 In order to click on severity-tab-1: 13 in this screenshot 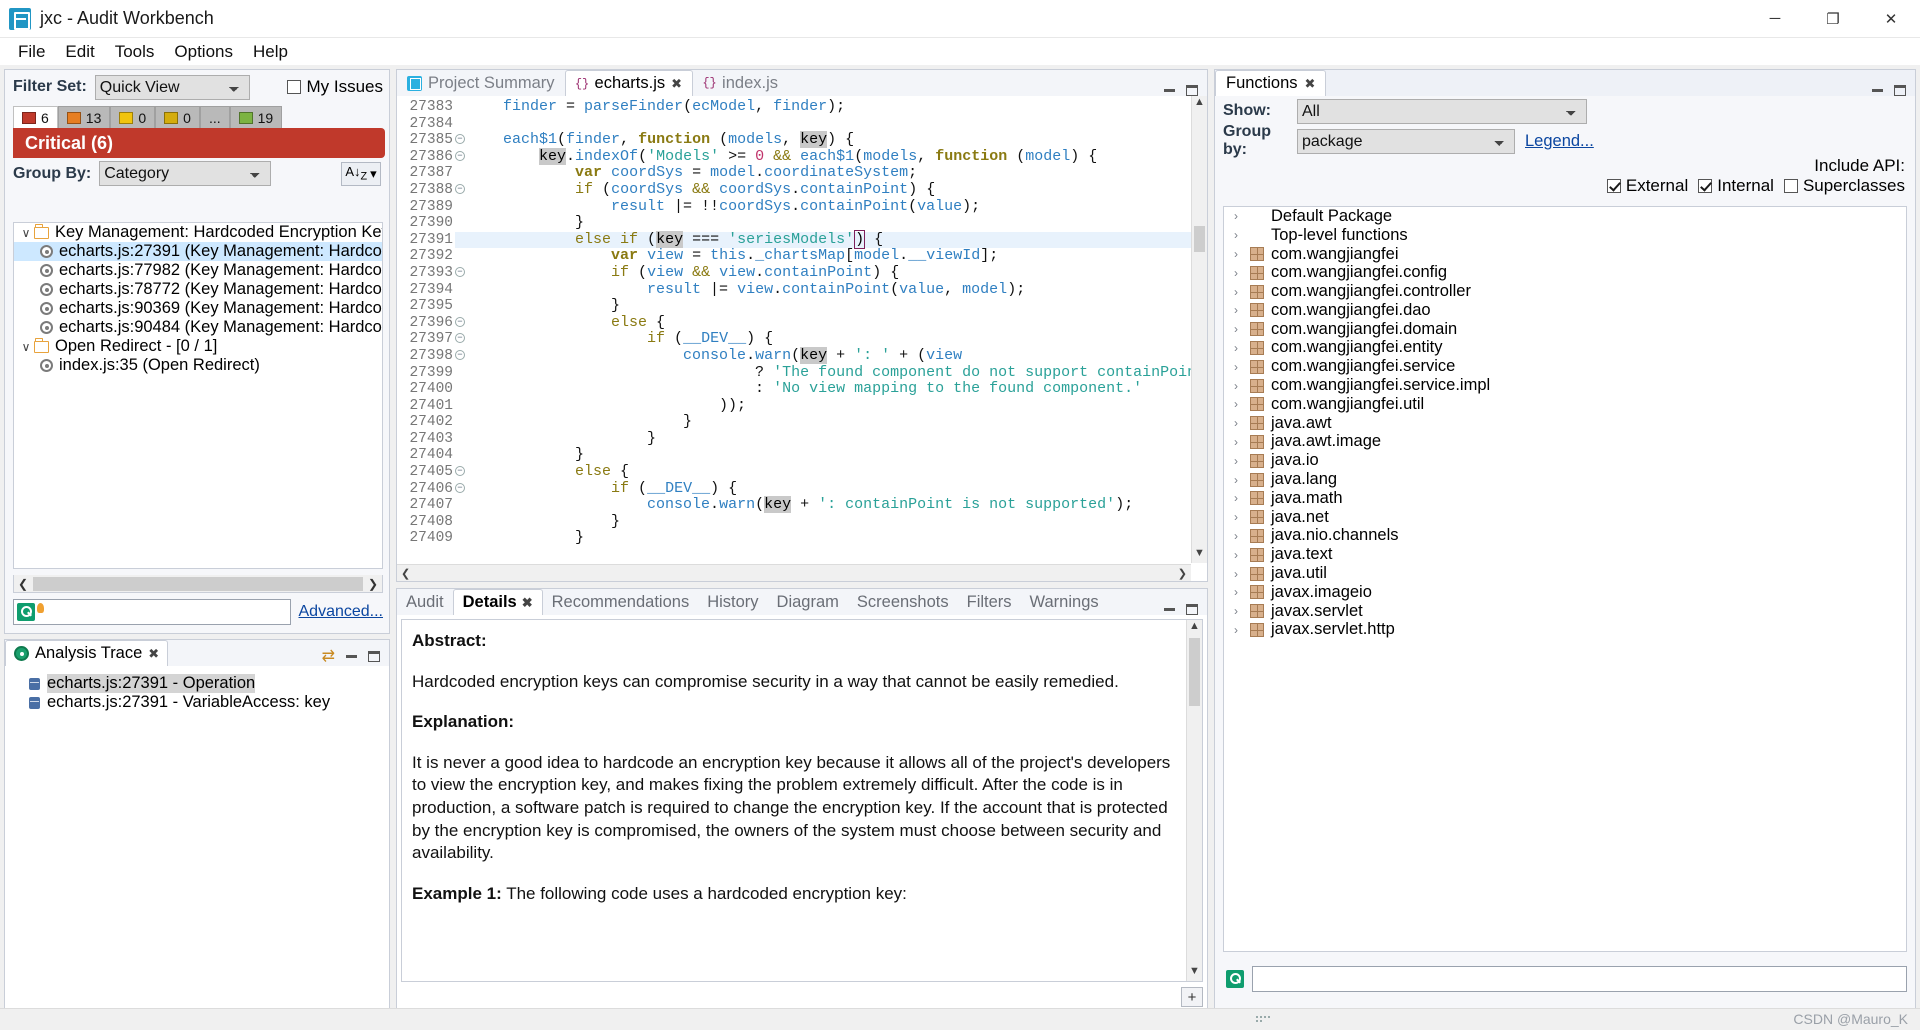, I will do `click(84, 117)`.